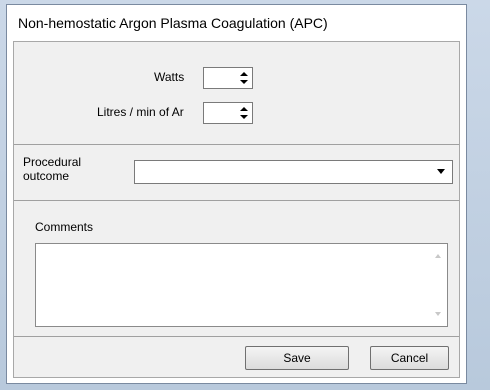 This screenshot has width=490, height=390. Describe the element at coordinates (52, 162) in the screenshot. I see `outcome-label-line1: Procedural` at that location.